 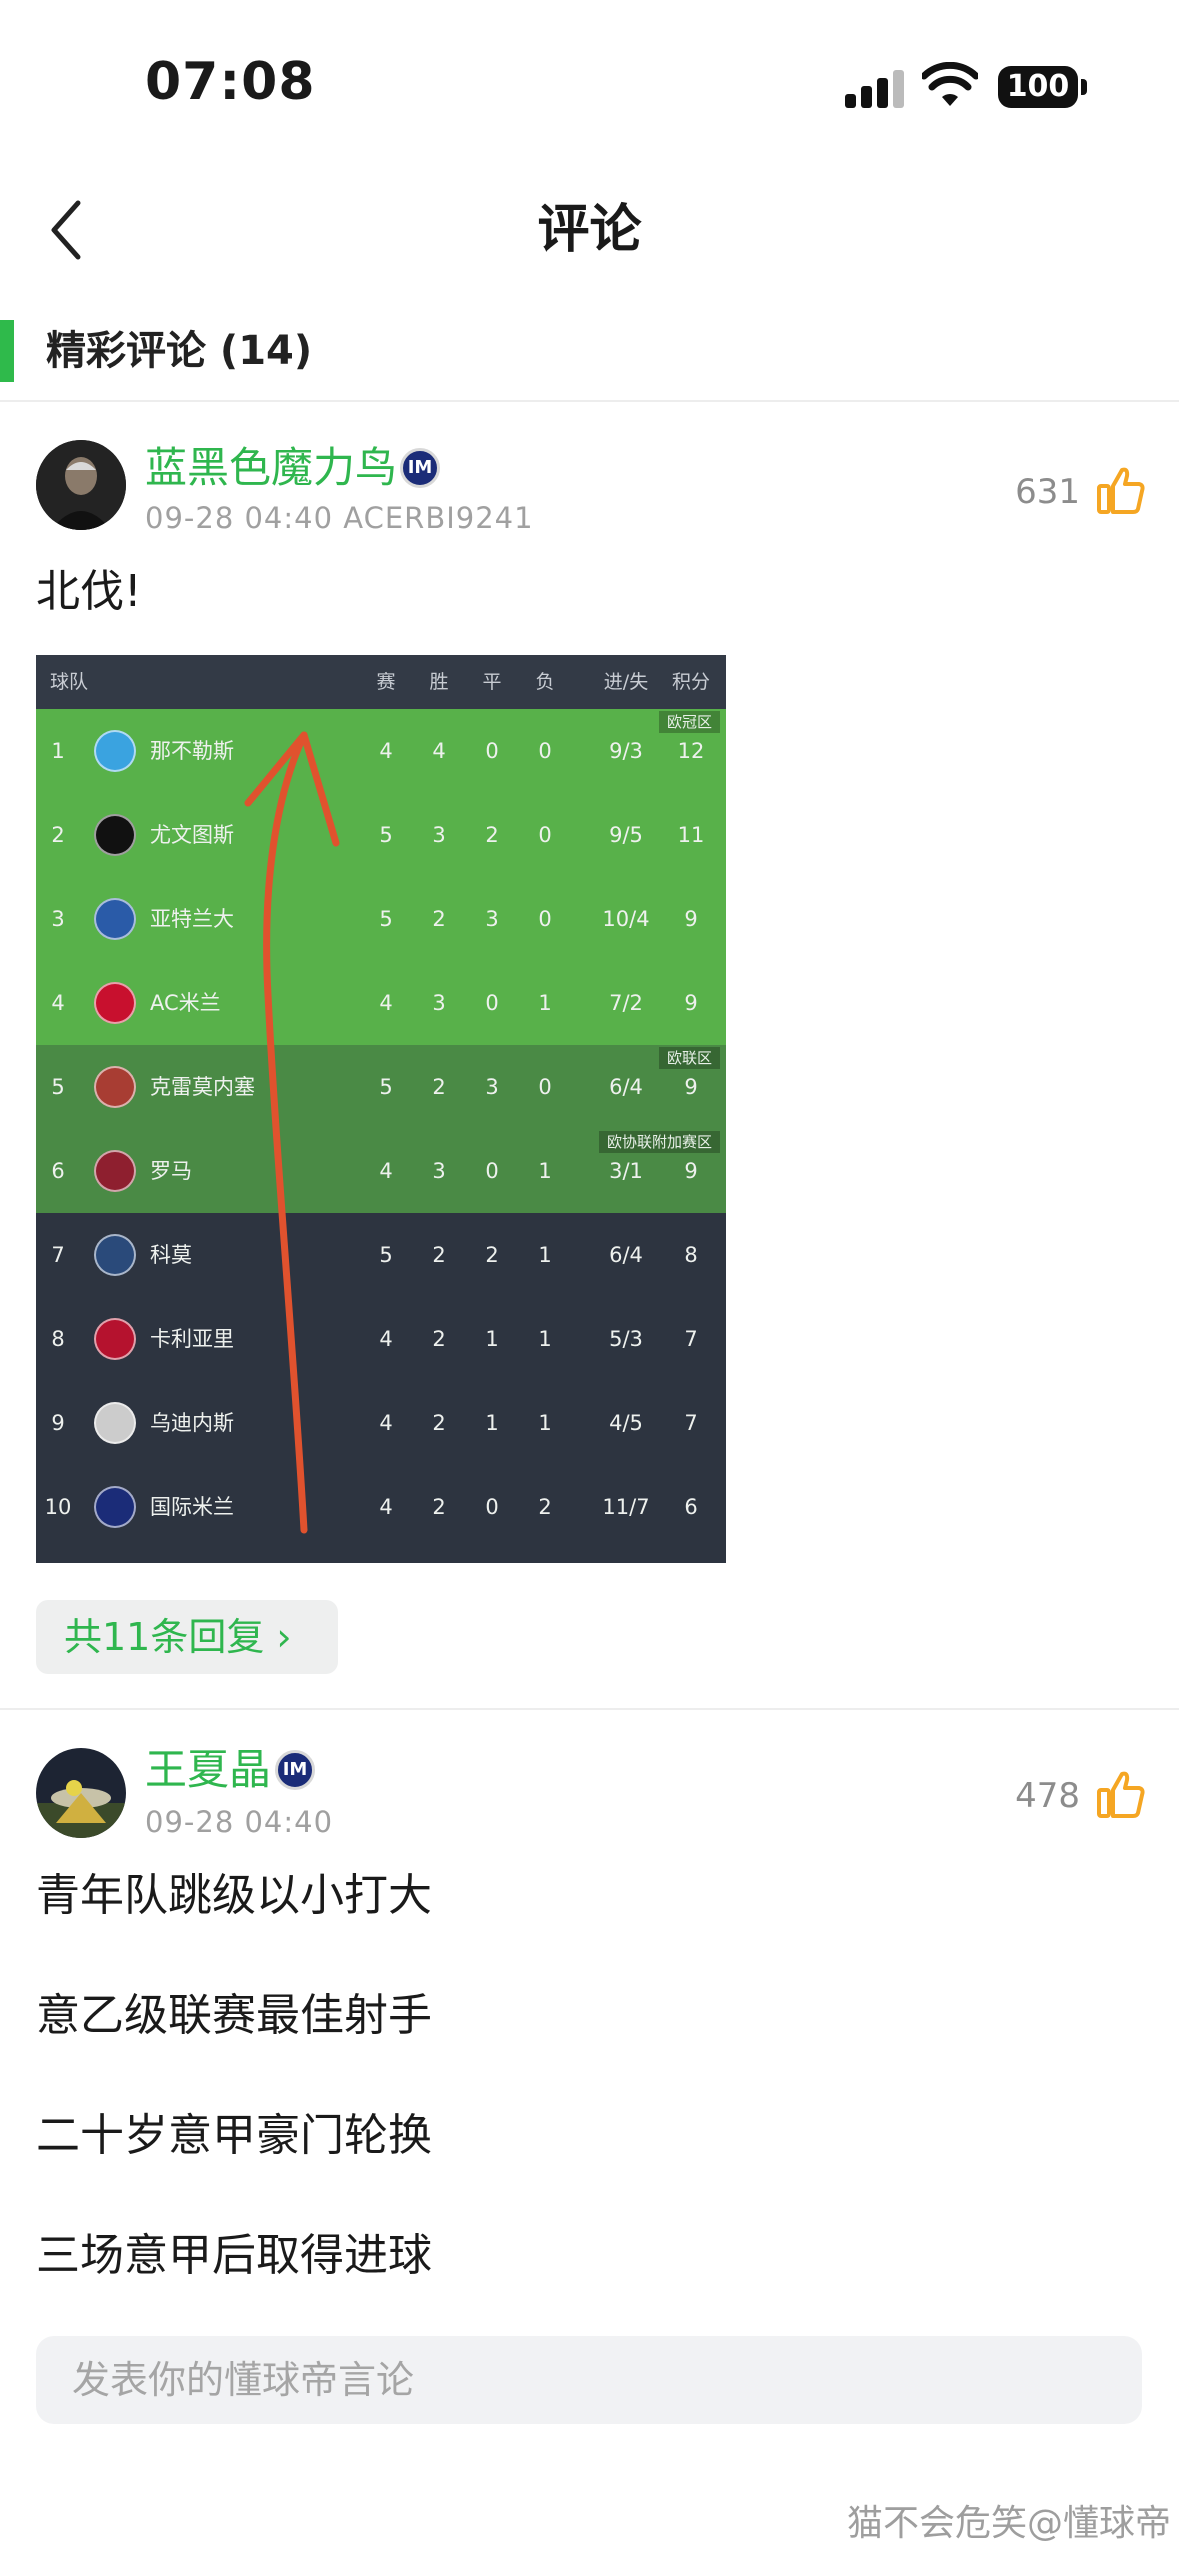 What do you see at coordinates (7, 351) in the screenshot?
I see `section-accent-bar` at bounding box center [7, 351].